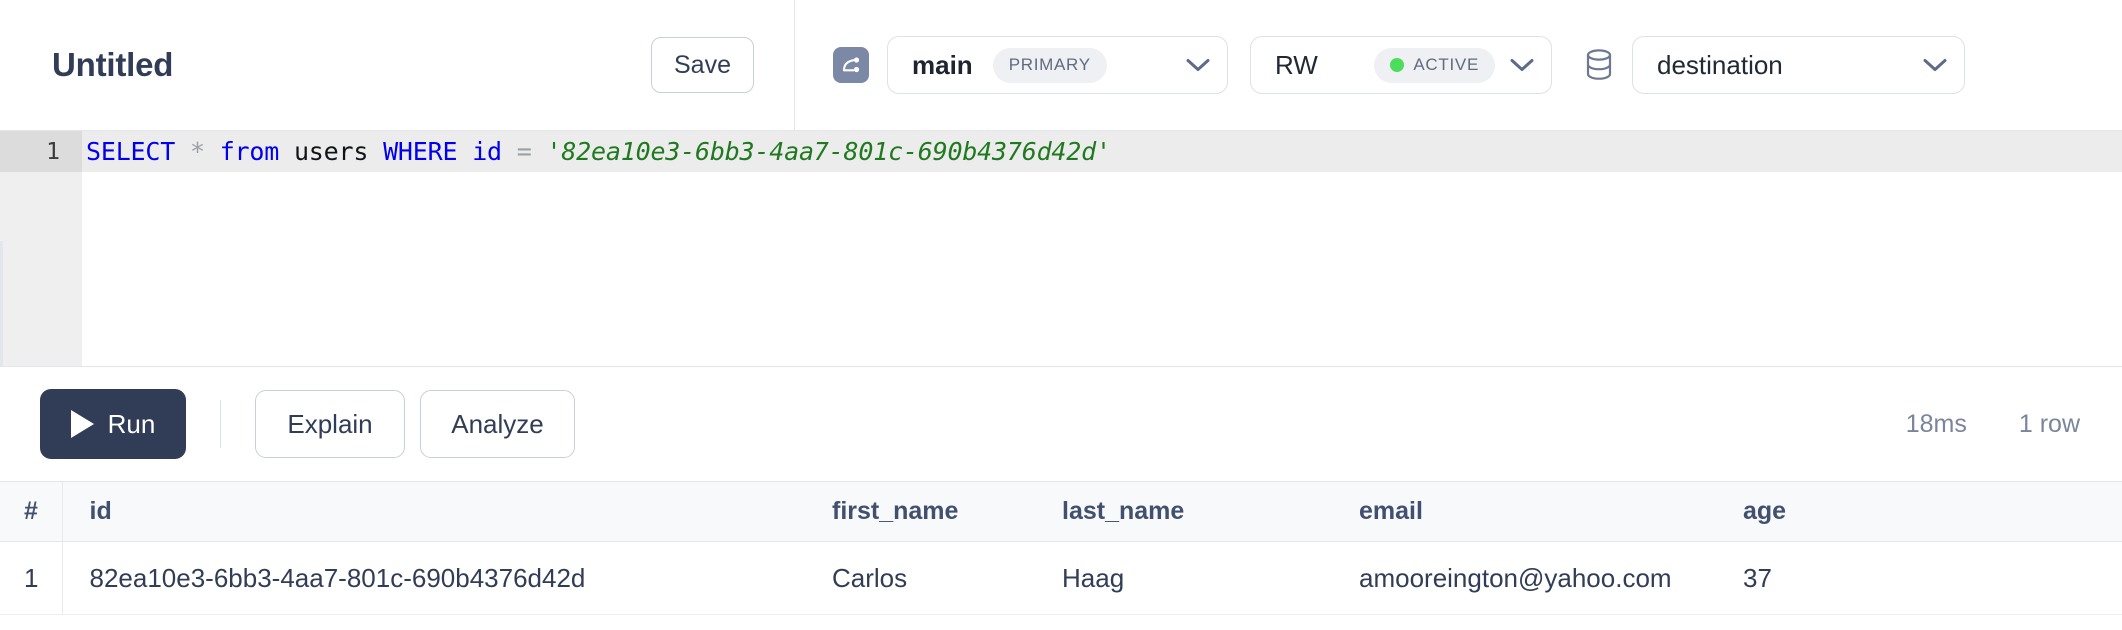  Describe the element at coordinates (220, 424) in the screenshot. I see `action-divider` at that location.